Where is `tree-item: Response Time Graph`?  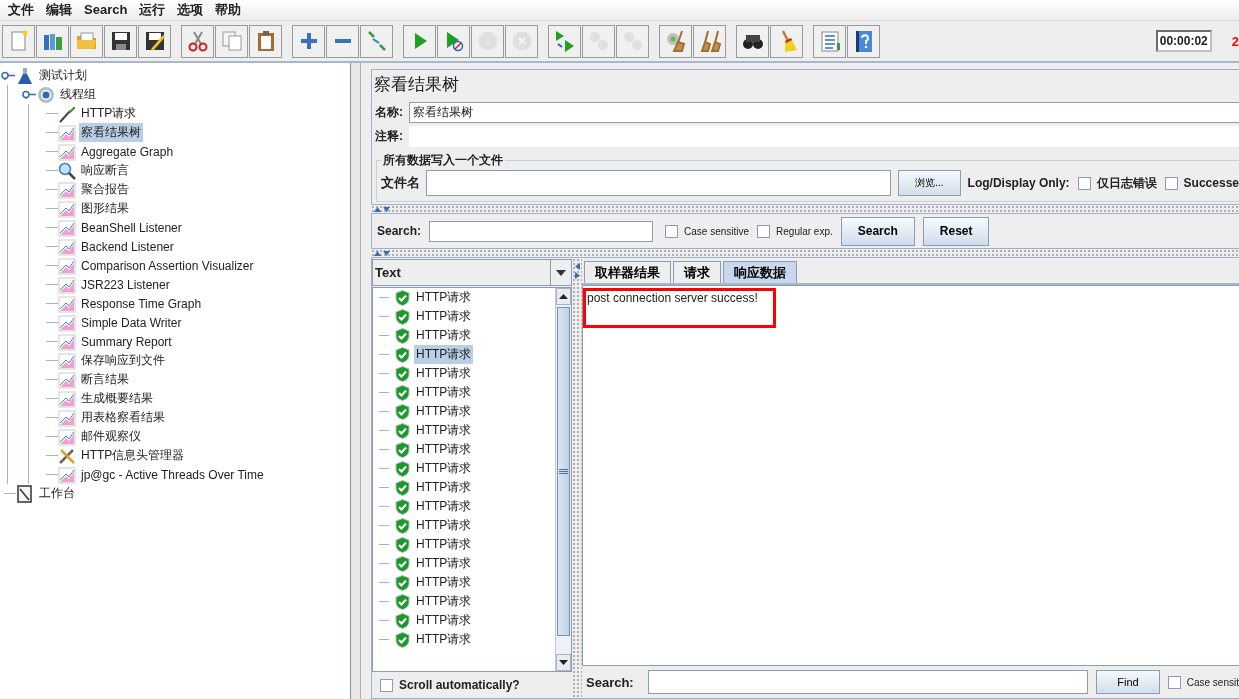 tree-item: Response Time Graph is located at coordinates (141, 303).